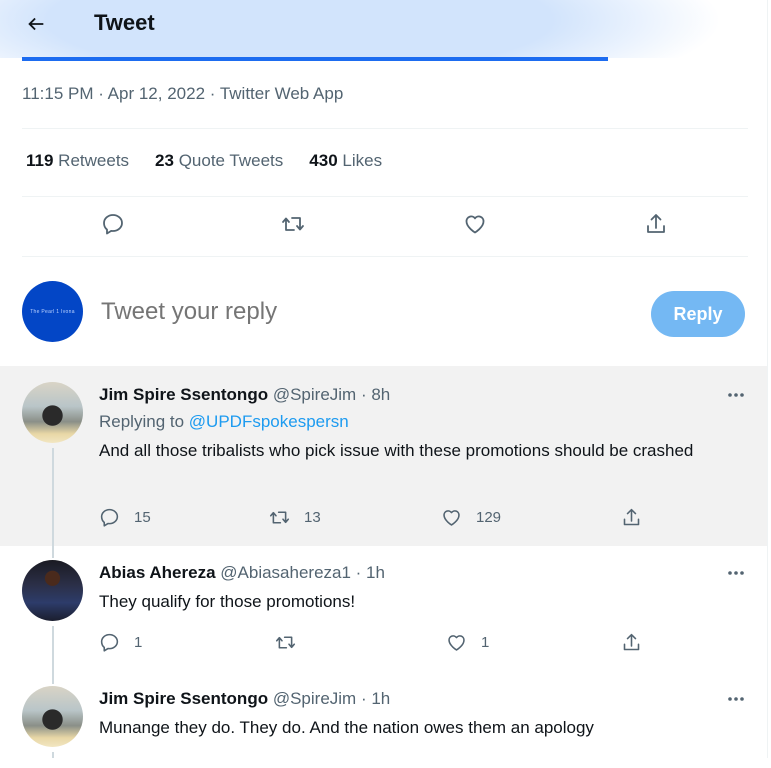 The image size is (771, 768). What do you see at coordinates (125, 517) in the screenshot?
I see `reply-button: 15` at bounding box center [125, 517].